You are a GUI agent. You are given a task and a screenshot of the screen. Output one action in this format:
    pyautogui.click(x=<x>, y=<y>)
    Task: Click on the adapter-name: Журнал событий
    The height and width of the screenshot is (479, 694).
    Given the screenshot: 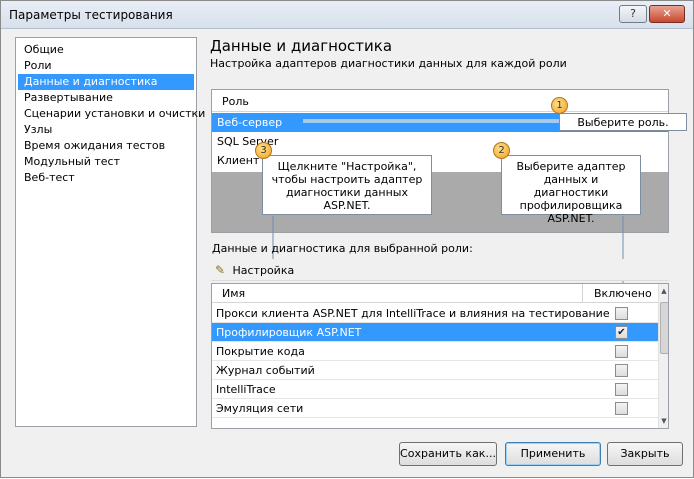 What is the action you would take?
    pyautogui.click(x=265, y=370)
    